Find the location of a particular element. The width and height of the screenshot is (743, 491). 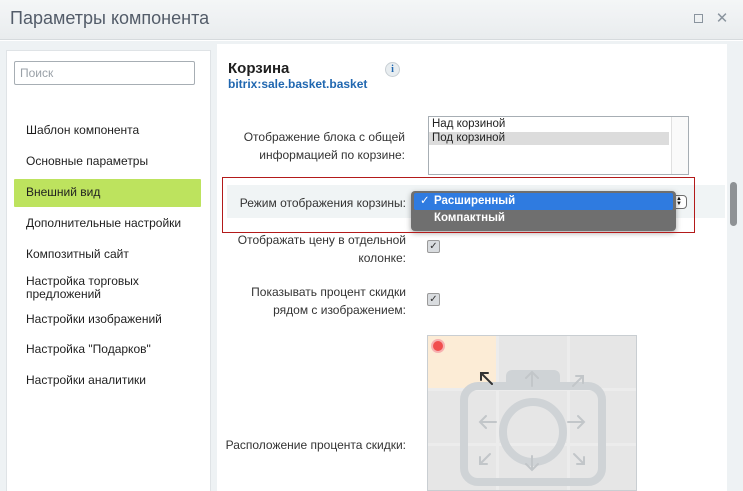

listbox-option-selected: Под корзиной is located at coordinates (549, 138).